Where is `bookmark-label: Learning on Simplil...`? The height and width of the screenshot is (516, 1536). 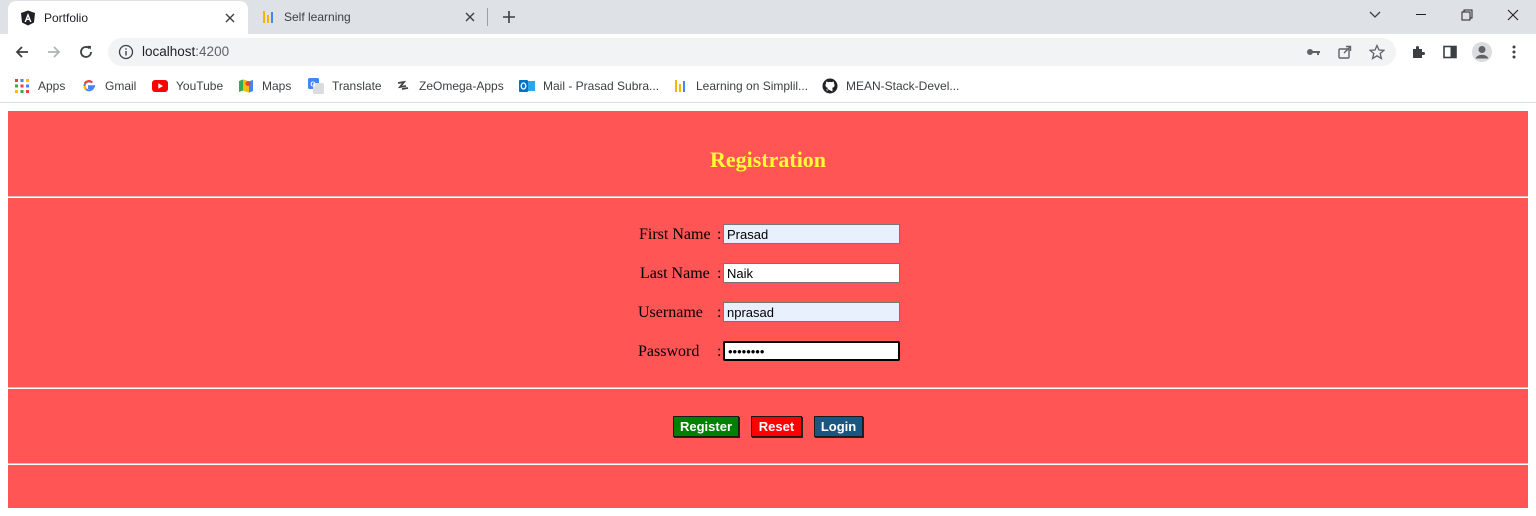 bookmark-label: Learning on Simplil... is located at coordinates (752, 86).